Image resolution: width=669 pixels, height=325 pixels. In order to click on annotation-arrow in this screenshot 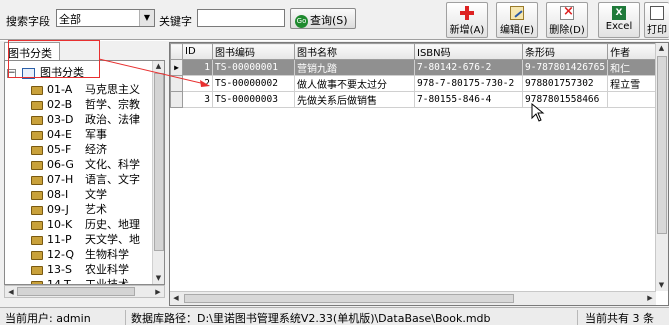, I will do `click(154, 72)`.